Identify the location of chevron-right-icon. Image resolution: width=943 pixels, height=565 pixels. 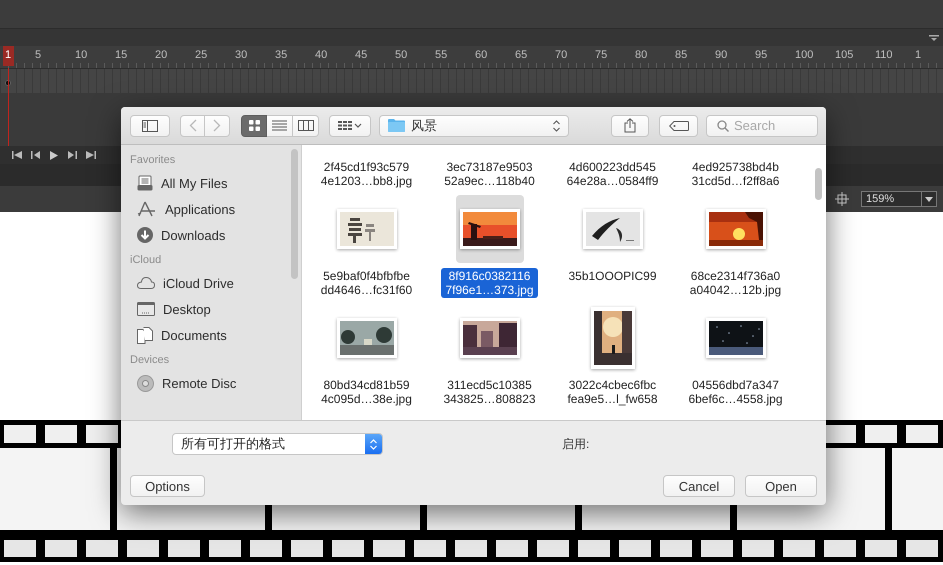
(217, 125).